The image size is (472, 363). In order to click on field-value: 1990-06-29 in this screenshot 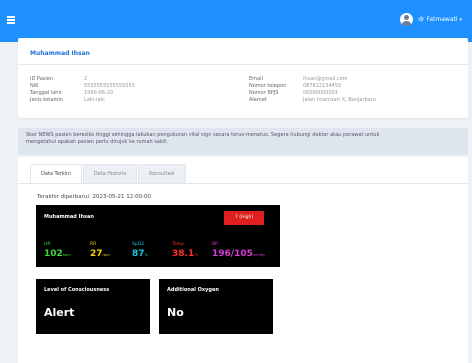, I will do `click(99, 93)`.